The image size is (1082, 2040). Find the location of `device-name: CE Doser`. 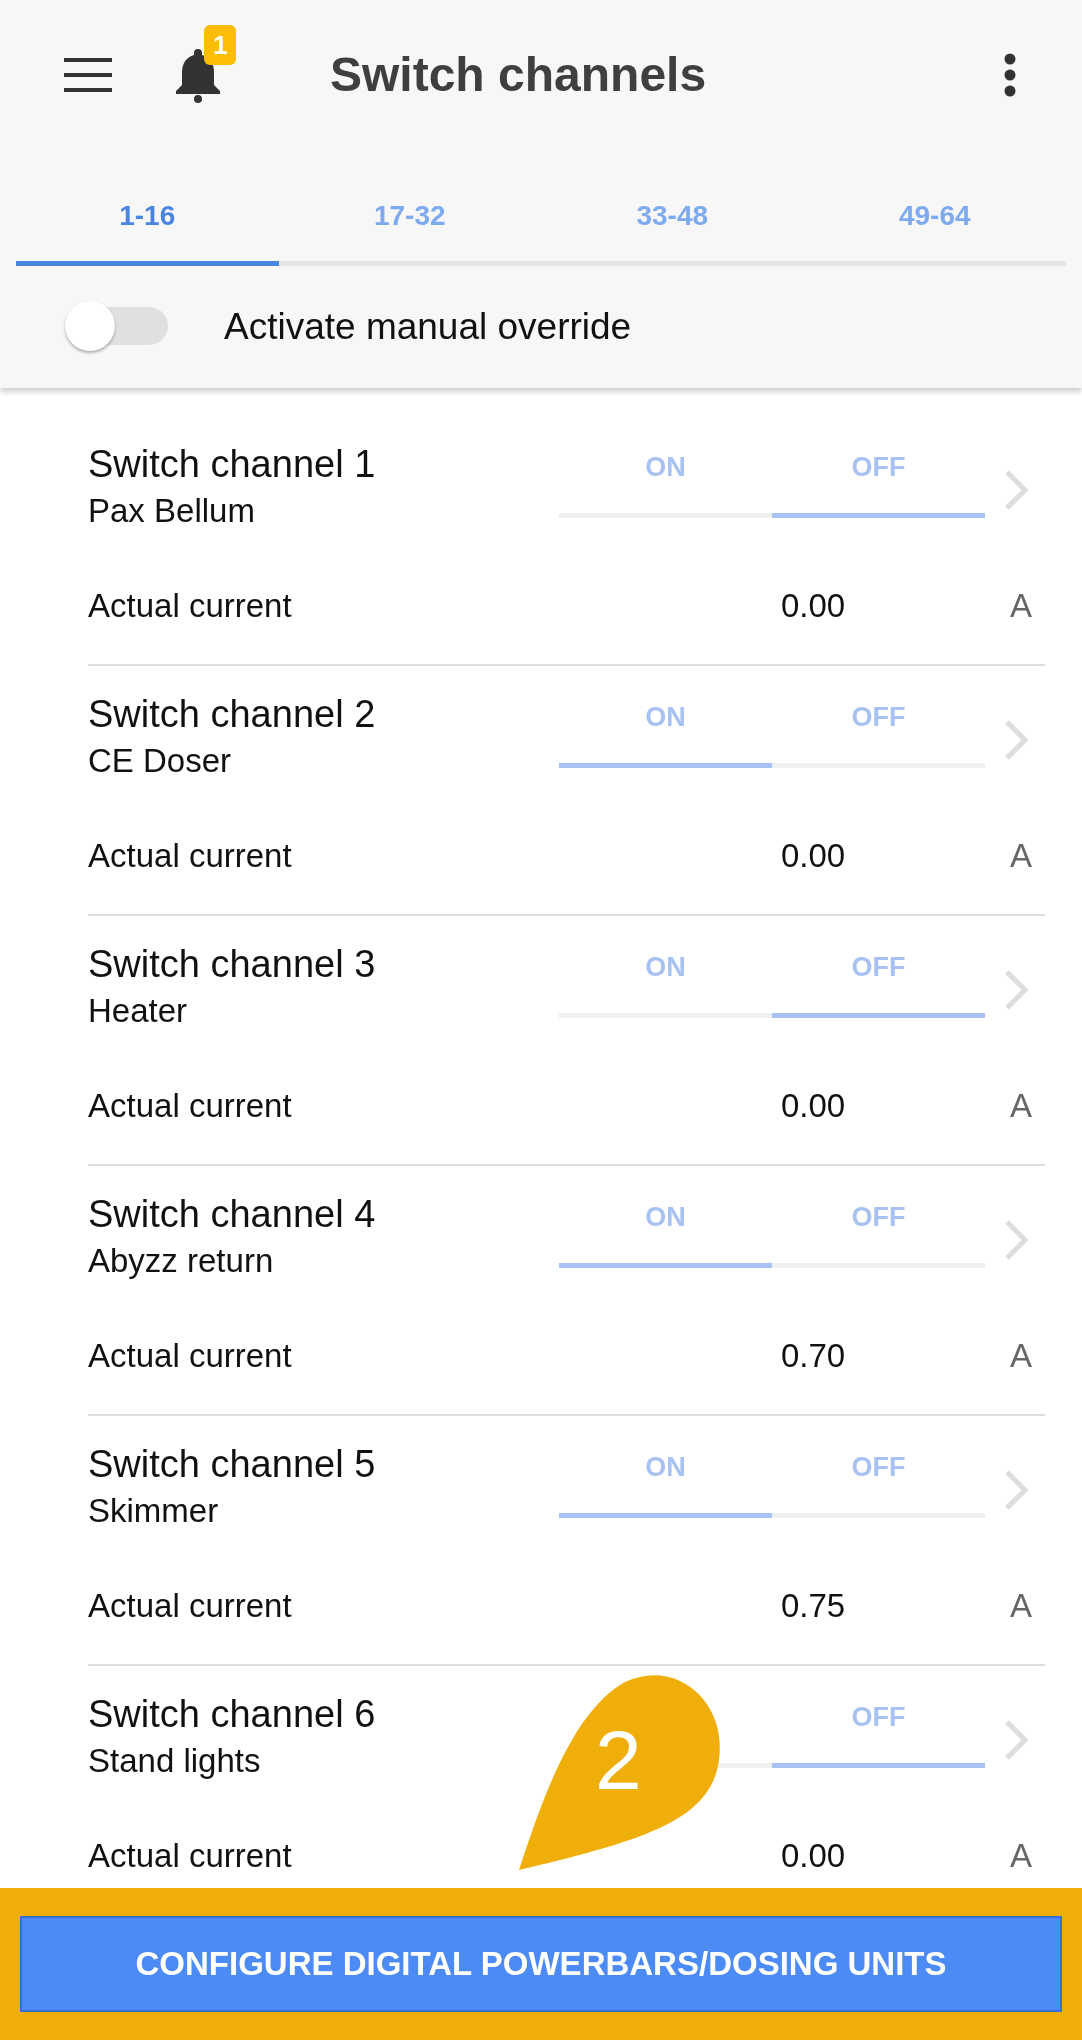

device-name: CE Doser is located at coordinates (160, 761).